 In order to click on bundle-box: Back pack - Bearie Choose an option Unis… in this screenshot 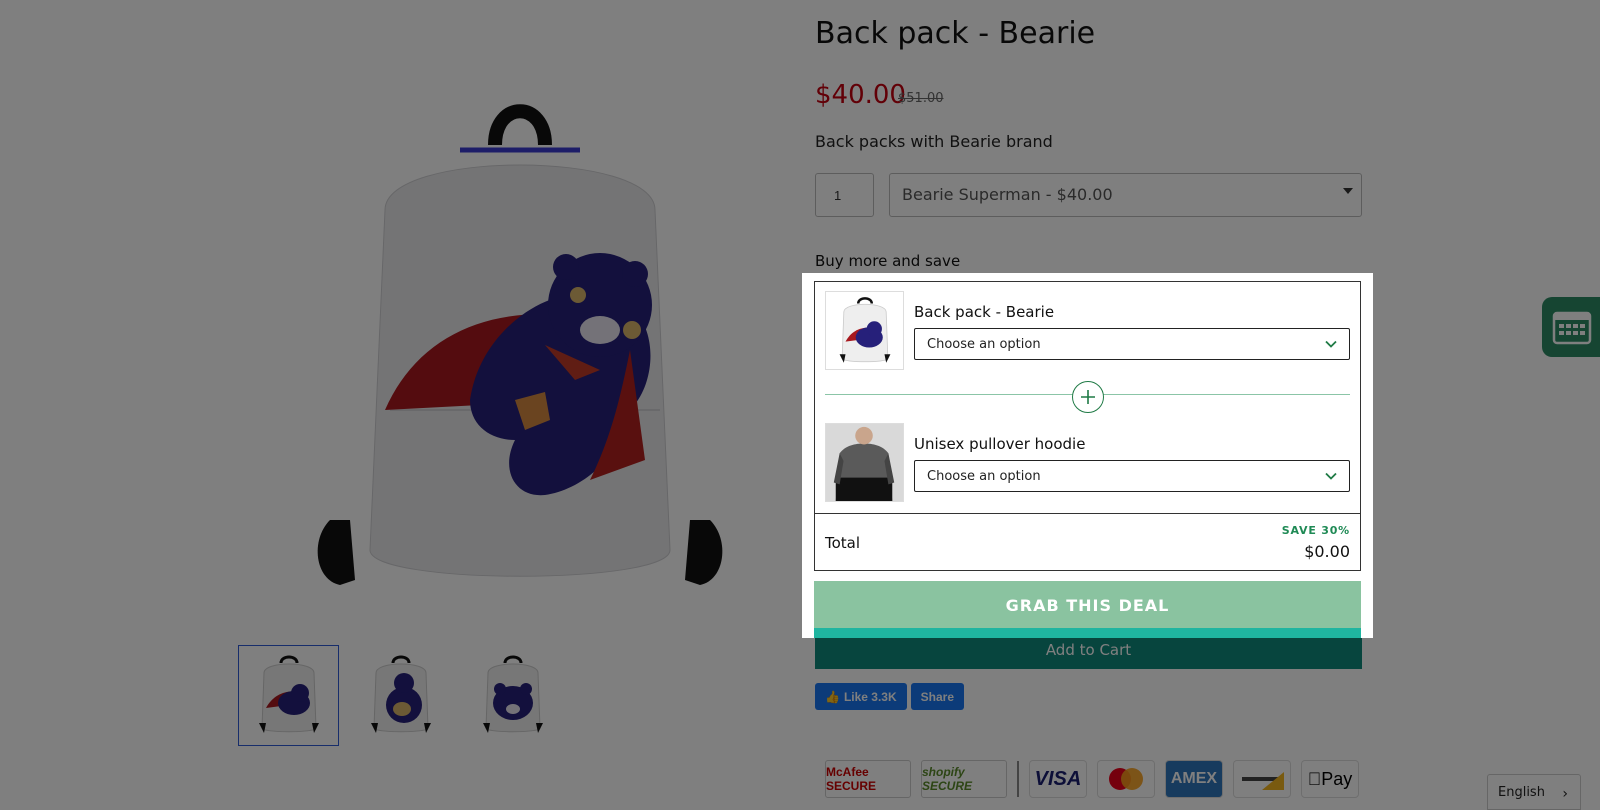, I will do `click(1087, 426)`.